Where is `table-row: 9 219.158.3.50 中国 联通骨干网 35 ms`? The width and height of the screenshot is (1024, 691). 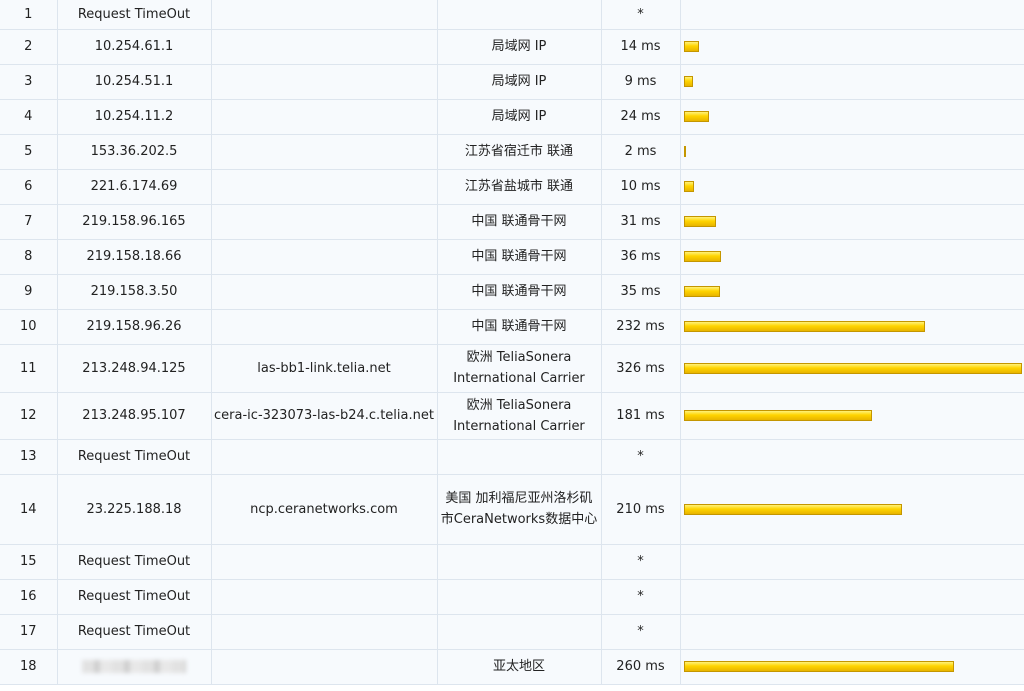 table-row: 9 219.158.3.50 中国 联通骨干网 35 ms is located at coordinates (512, 292).